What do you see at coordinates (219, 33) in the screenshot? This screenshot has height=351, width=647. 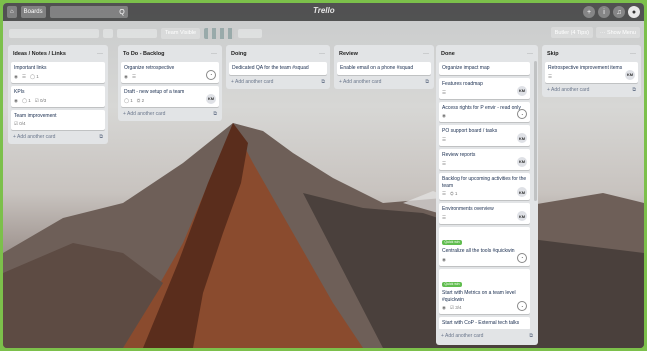 I see `member-avatars` at bounding box center [219, 33].